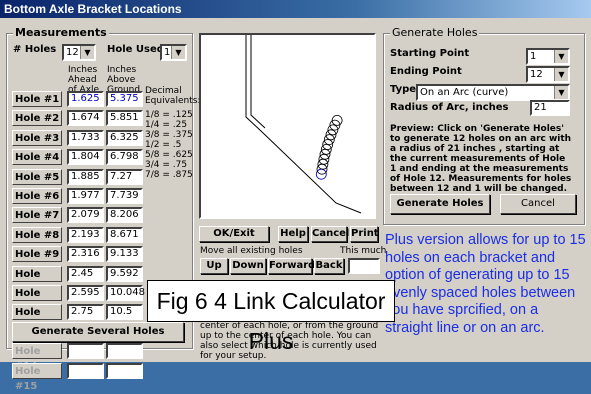  I want to click on figure-caption: Fig 6 4 Link Calculator Plus, so click(271, 317).